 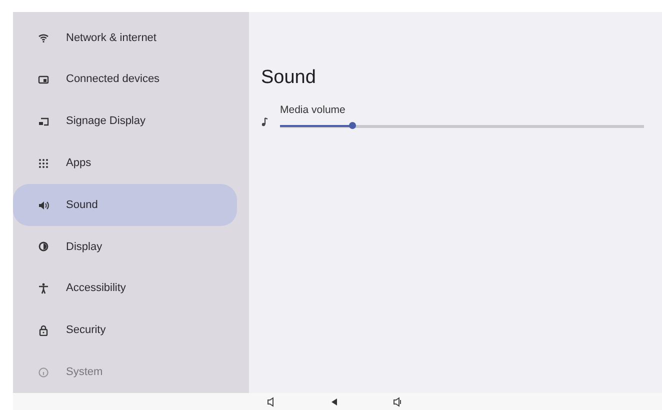 What do you see at coordinates (43, 205) in the screenshot?
I see `speaker-icon` at bounding box center [43, 205].